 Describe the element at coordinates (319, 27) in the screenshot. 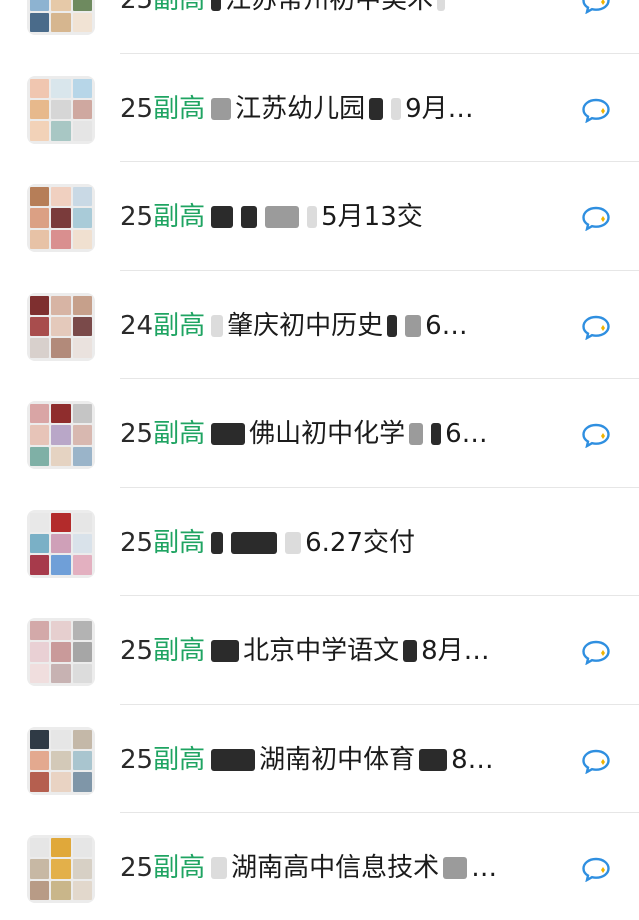

I see `chat-list-item: 25 副高 江苏常州初中美术` at that location.